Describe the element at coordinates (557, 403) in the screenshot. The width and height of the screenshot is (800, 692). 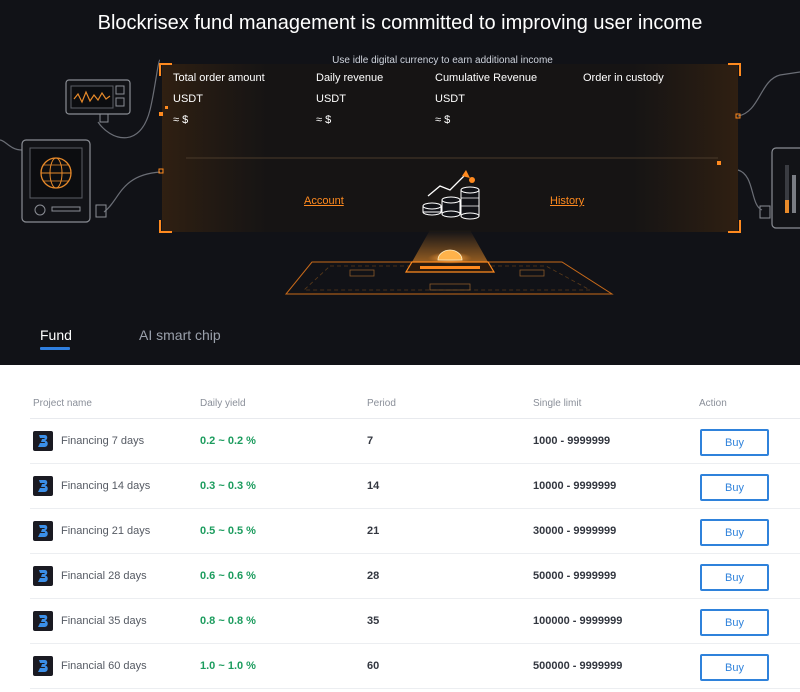
I see `header-single-limit: Single limit` at that location.